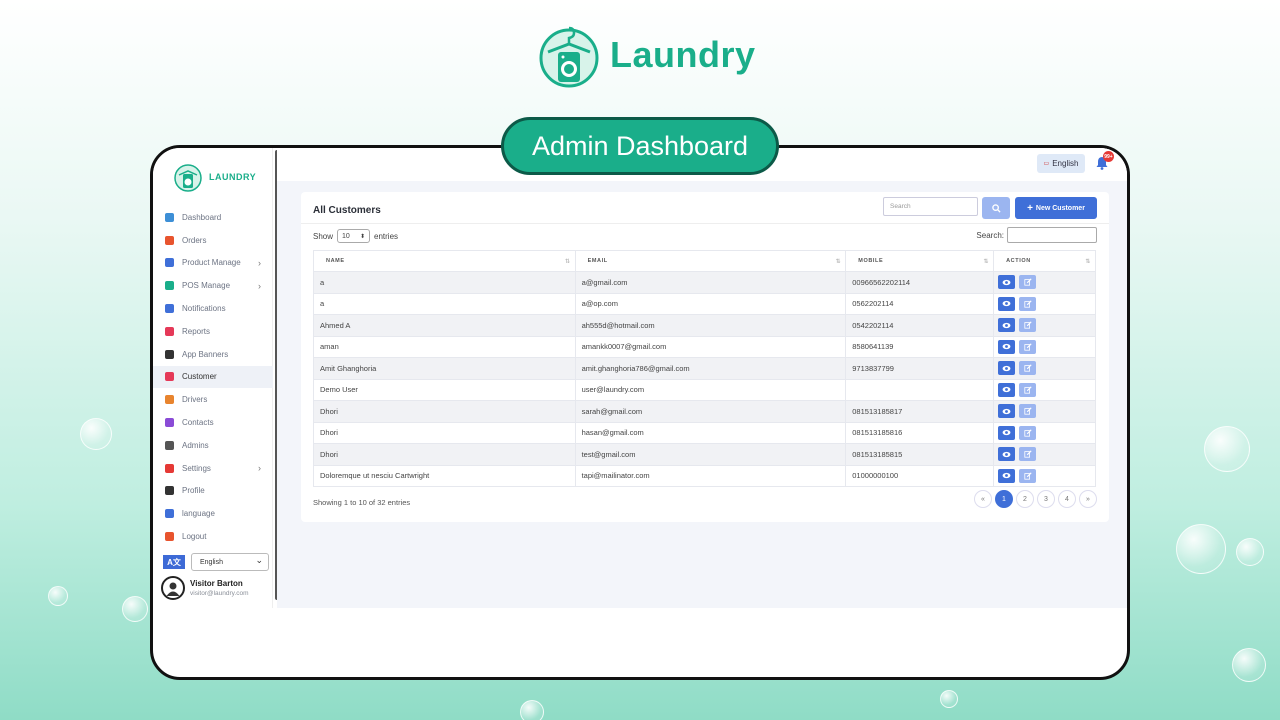 Image resolution: width=1280 pixels, height=720 pixels. What do you see at coordinates (1067, 499) in the screenshot?
I see `pagination-page-4: 4` at bounding box center [1067, 499].